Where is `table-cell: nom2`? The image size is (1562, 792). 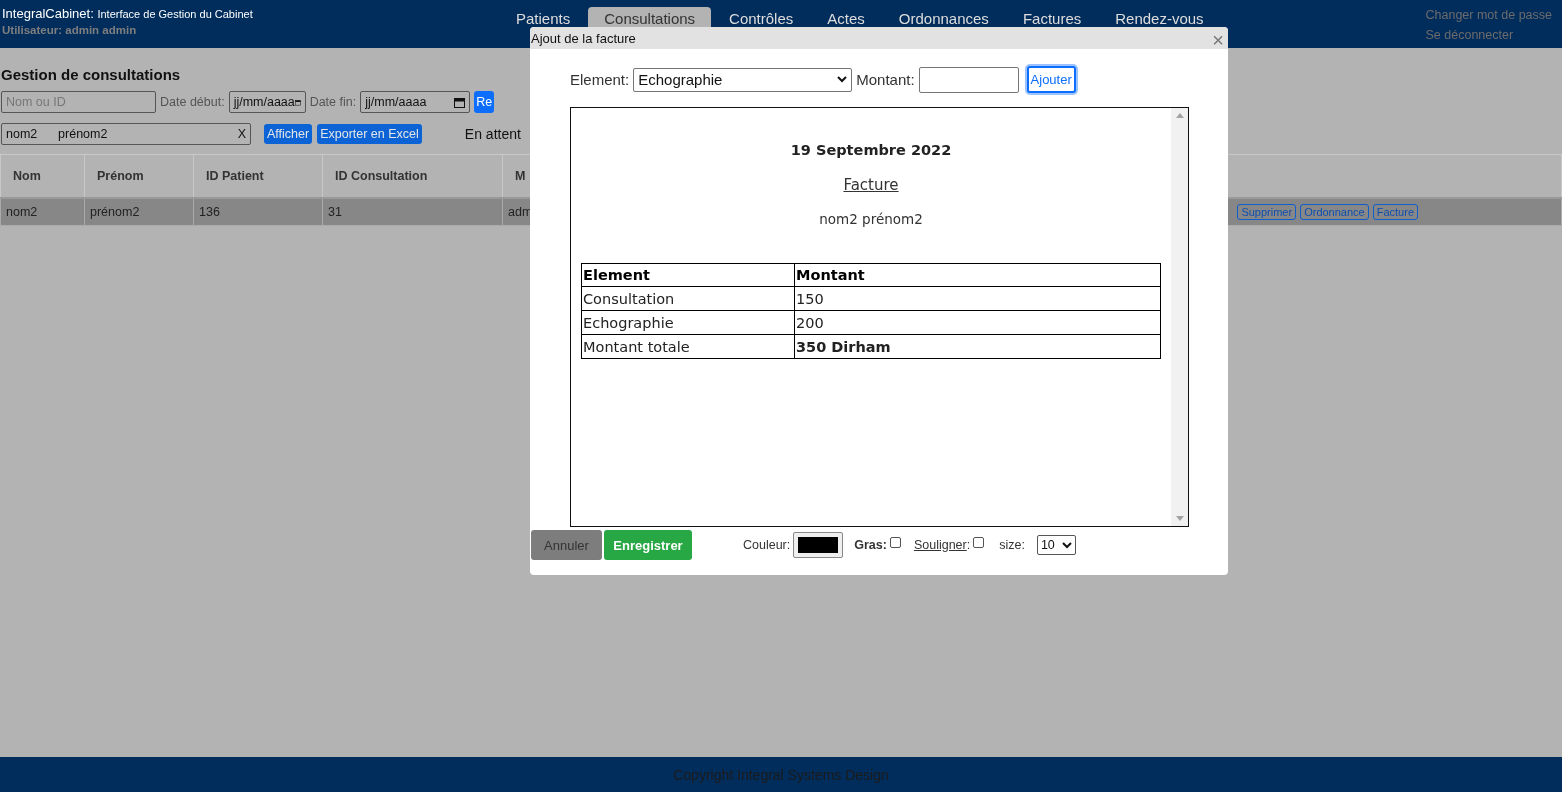 table-cell: nom2 is located at coordinates (42, 212).